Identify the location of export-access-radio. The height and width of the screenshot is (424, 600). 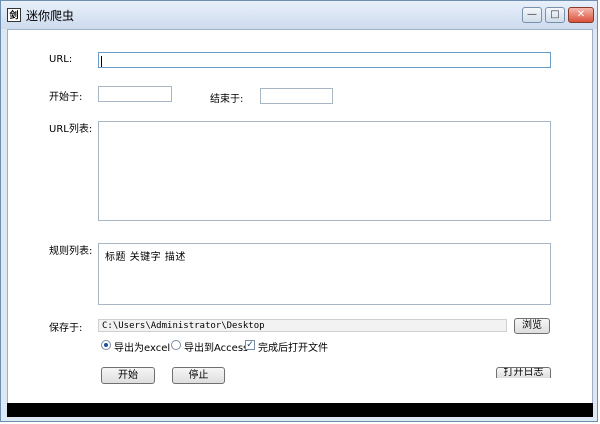
(176, 345).